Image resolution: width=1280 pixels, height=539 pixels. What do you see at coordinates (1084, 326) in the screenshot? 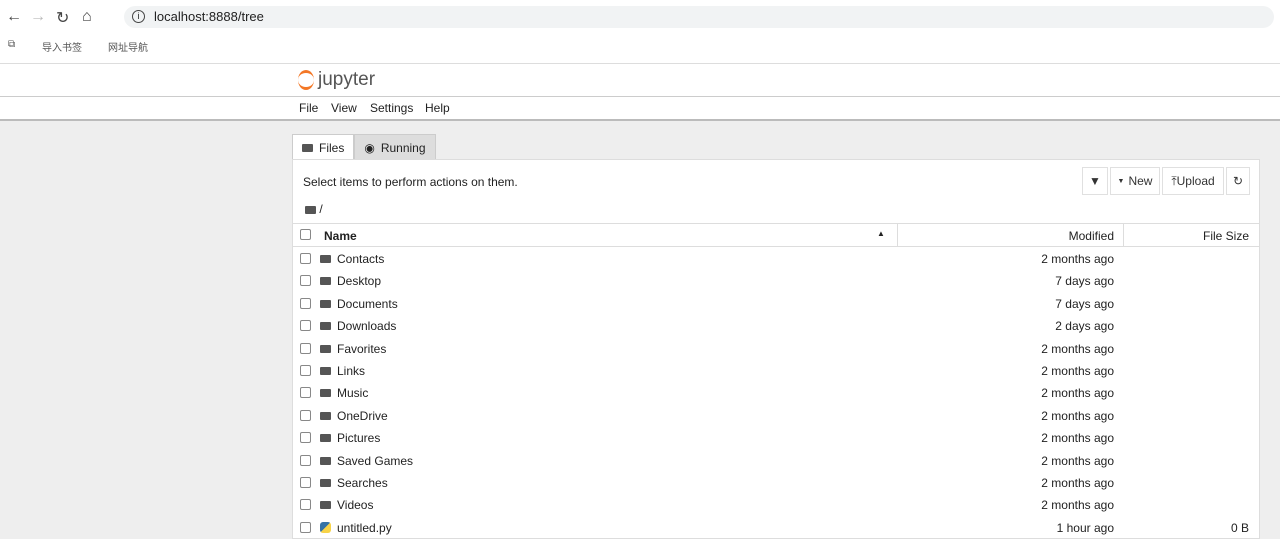
I see `file-modified: 2 days ago` at bounding box center [1084, 326].